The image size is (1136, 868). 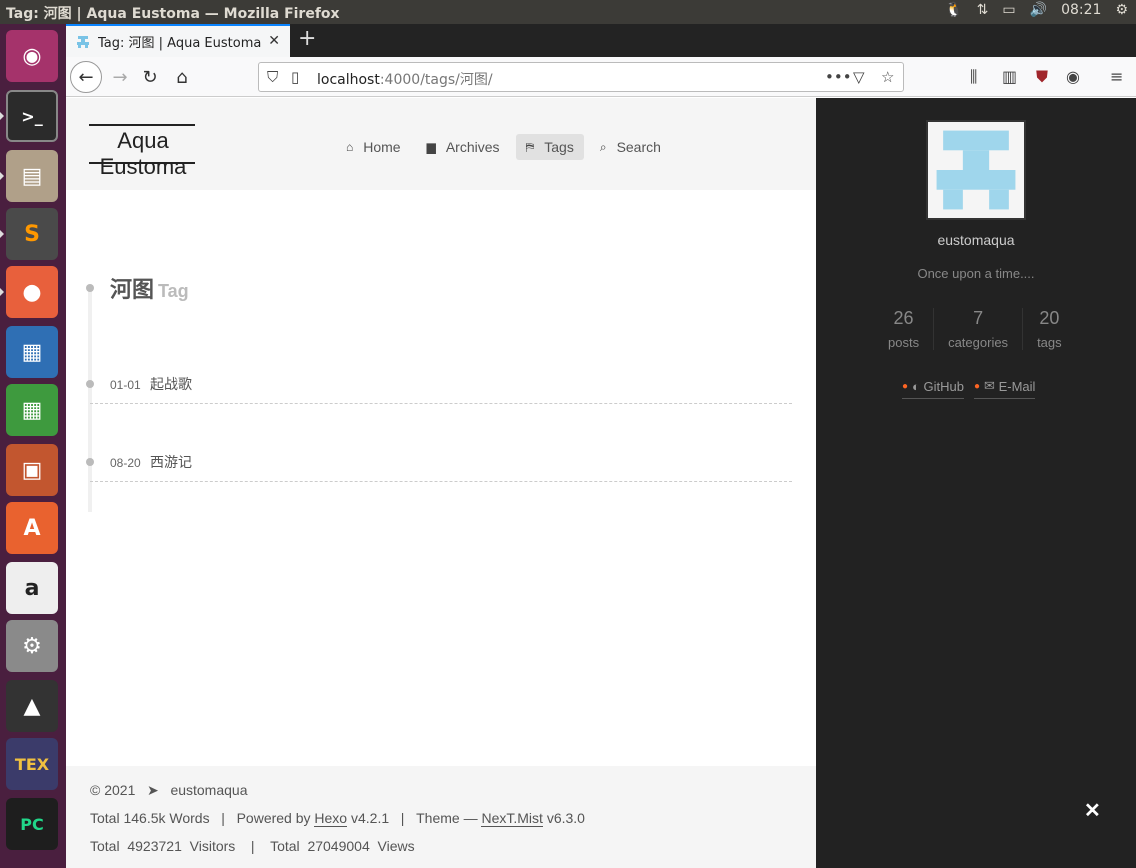 I want to click on files-icon: ▤, so click(x=32, y=176).